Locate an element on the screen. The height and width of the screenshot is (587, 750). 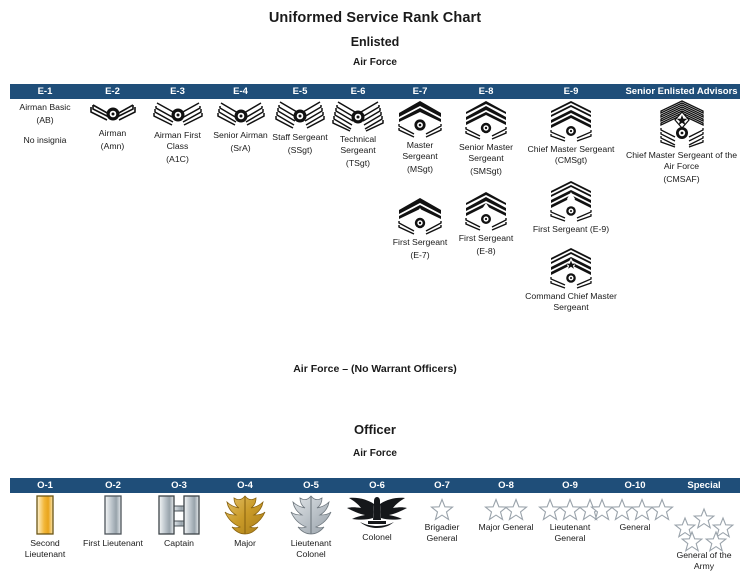
rank-entry-senior-master-sergeant: Senior Master Sergeant (SMSgt) is located at coordinates (486, 138).